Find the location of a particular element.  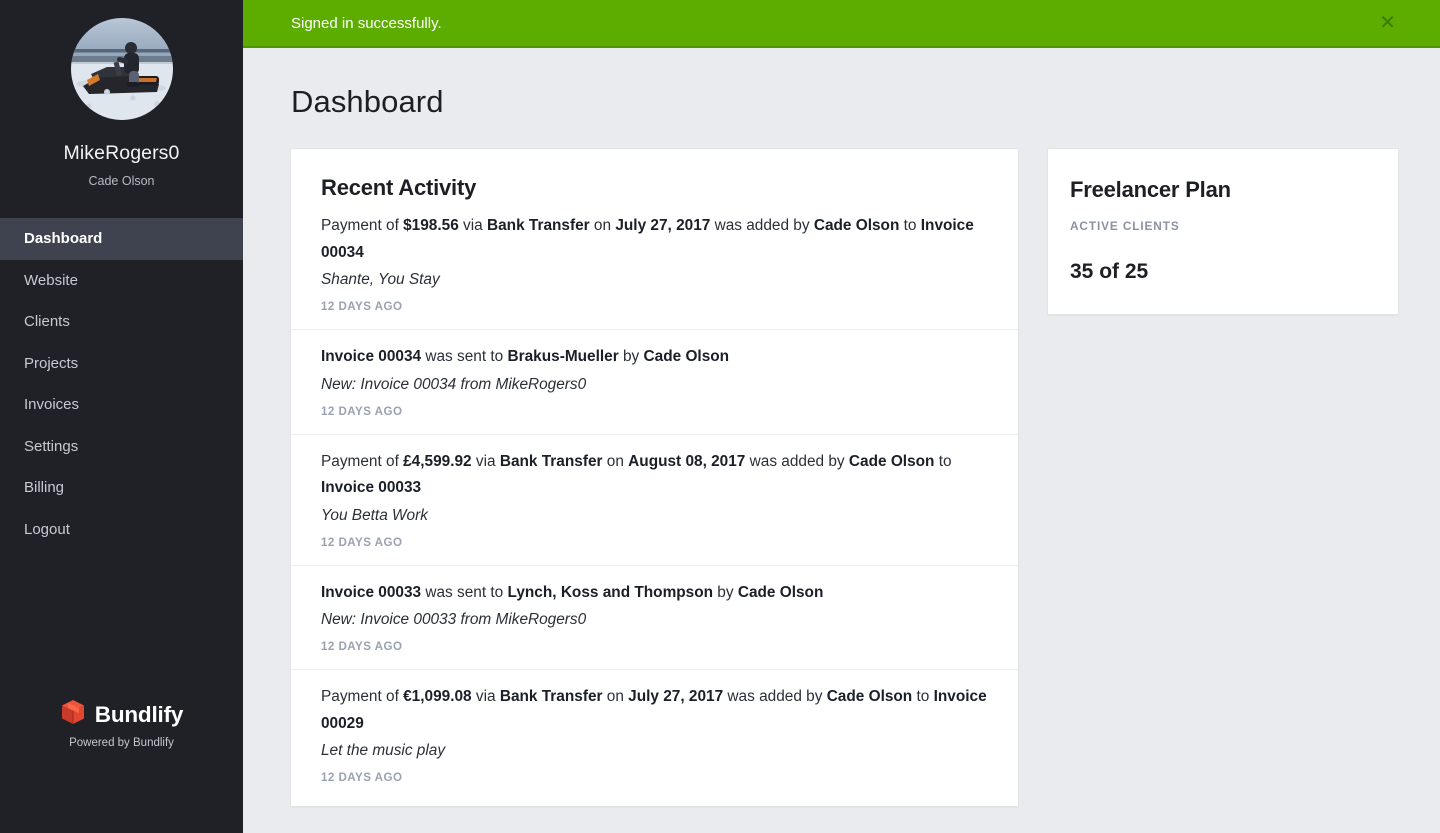

activity-note: New: Invoice 00033 from MikeRogers0 is located at coordinates (454, 619).